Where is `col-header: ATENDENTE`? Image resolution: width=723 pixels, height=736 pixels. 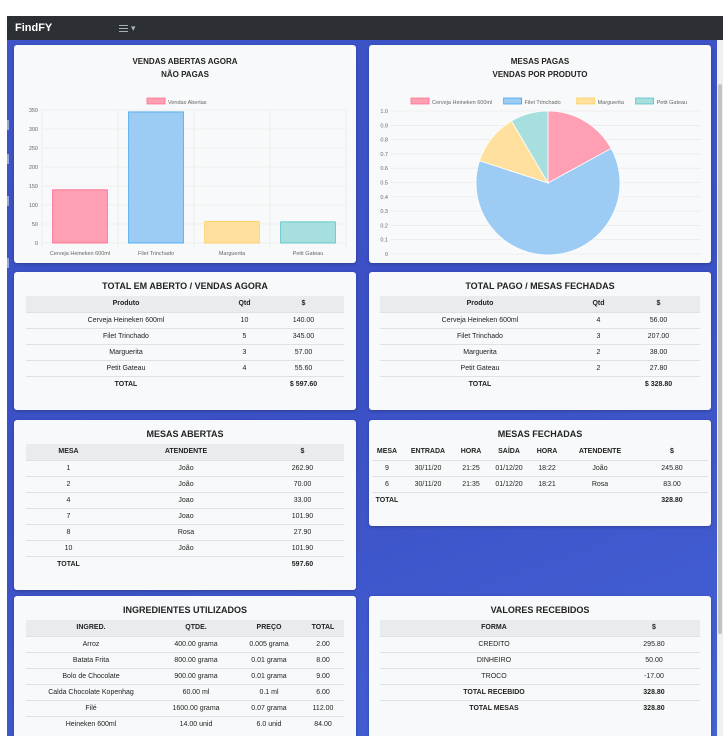 col-header: ATENDENTE is located at coordinates (600, 452).